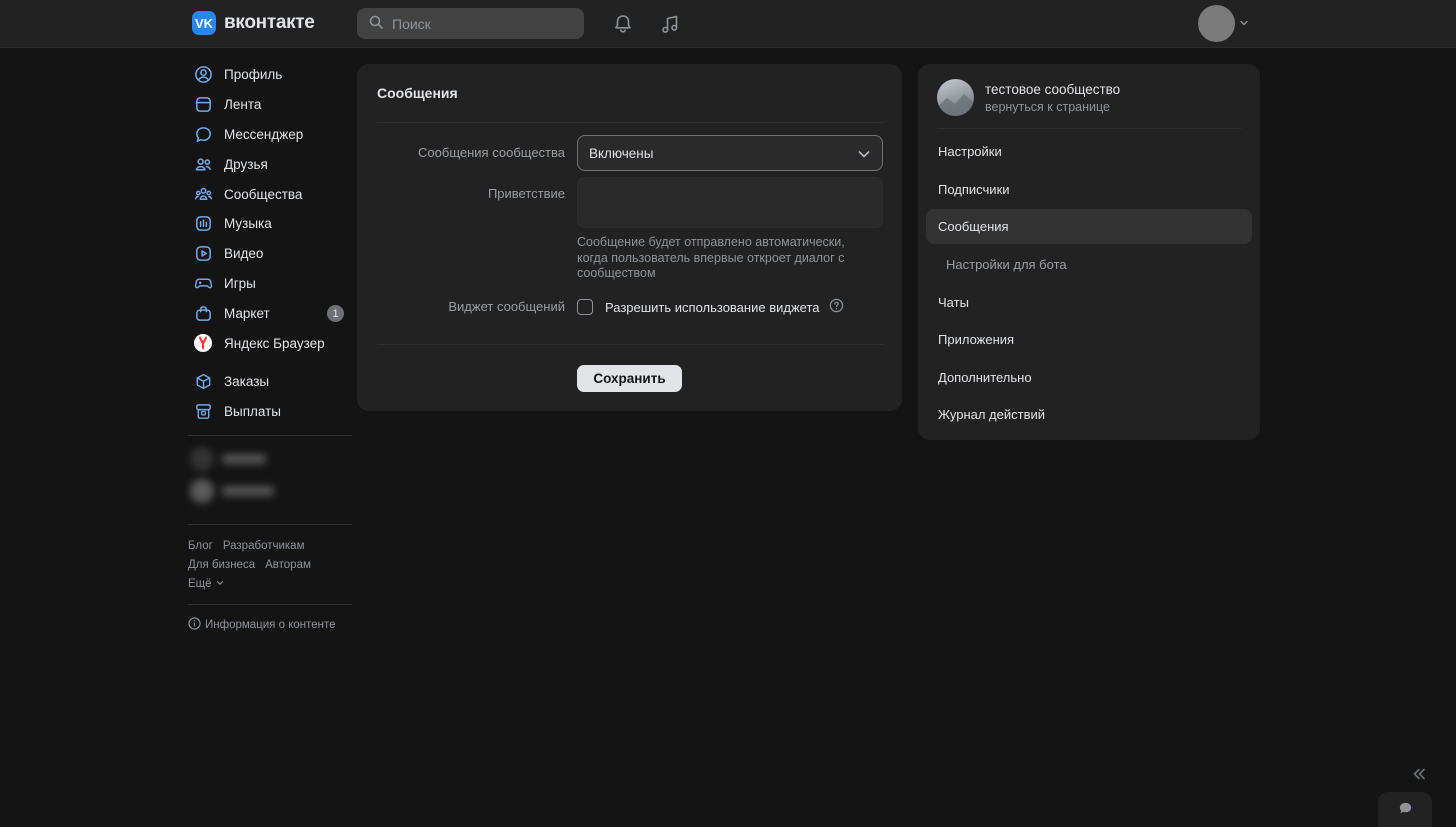 The image size is (1456, 827). Describe the element at coordinates (730, 202) in the screenshot. I see `greeting-textarea` at that location.